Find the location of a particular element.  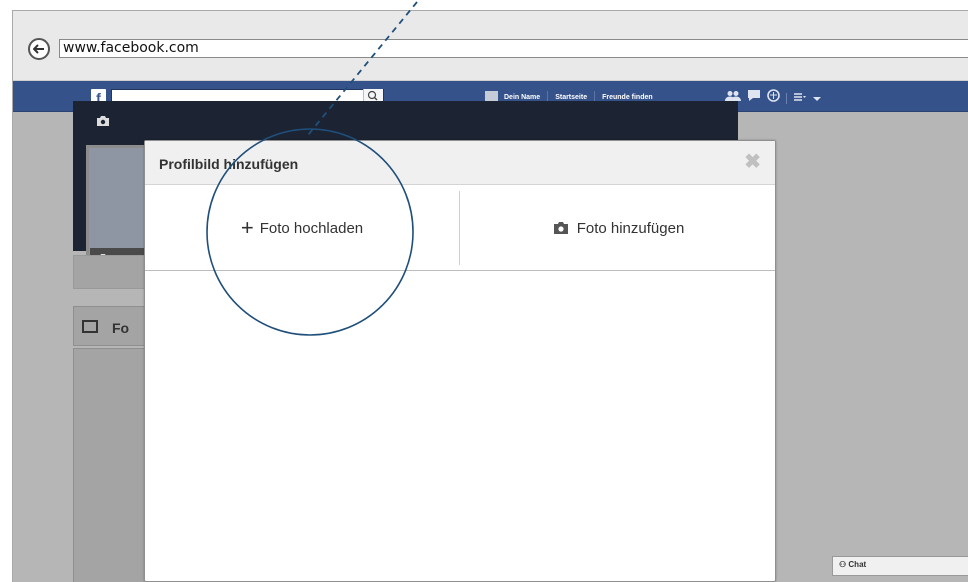

nav-home: Startseite is located at coordinates (571, 97).